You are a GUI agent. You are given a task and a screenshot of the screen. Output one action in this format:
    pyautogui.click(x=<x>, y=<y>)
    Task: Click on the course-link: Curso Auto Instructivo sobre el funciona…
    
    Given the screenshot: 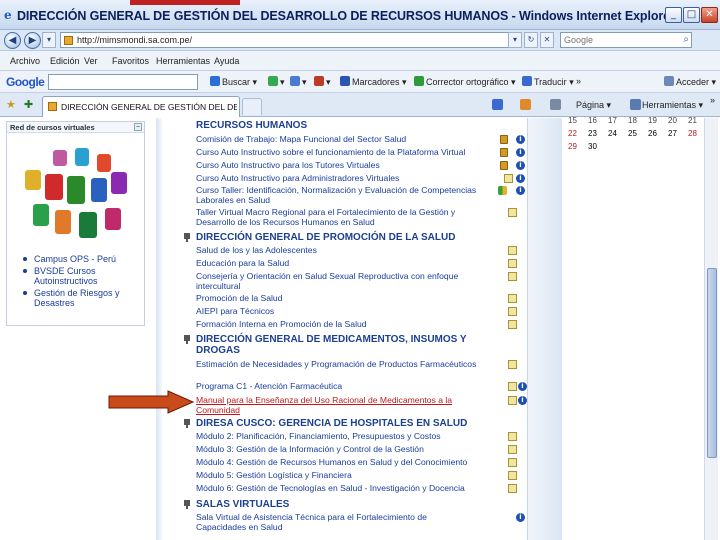 What is the action you would take?
    pyautogui.click(x=360, y=152)
    